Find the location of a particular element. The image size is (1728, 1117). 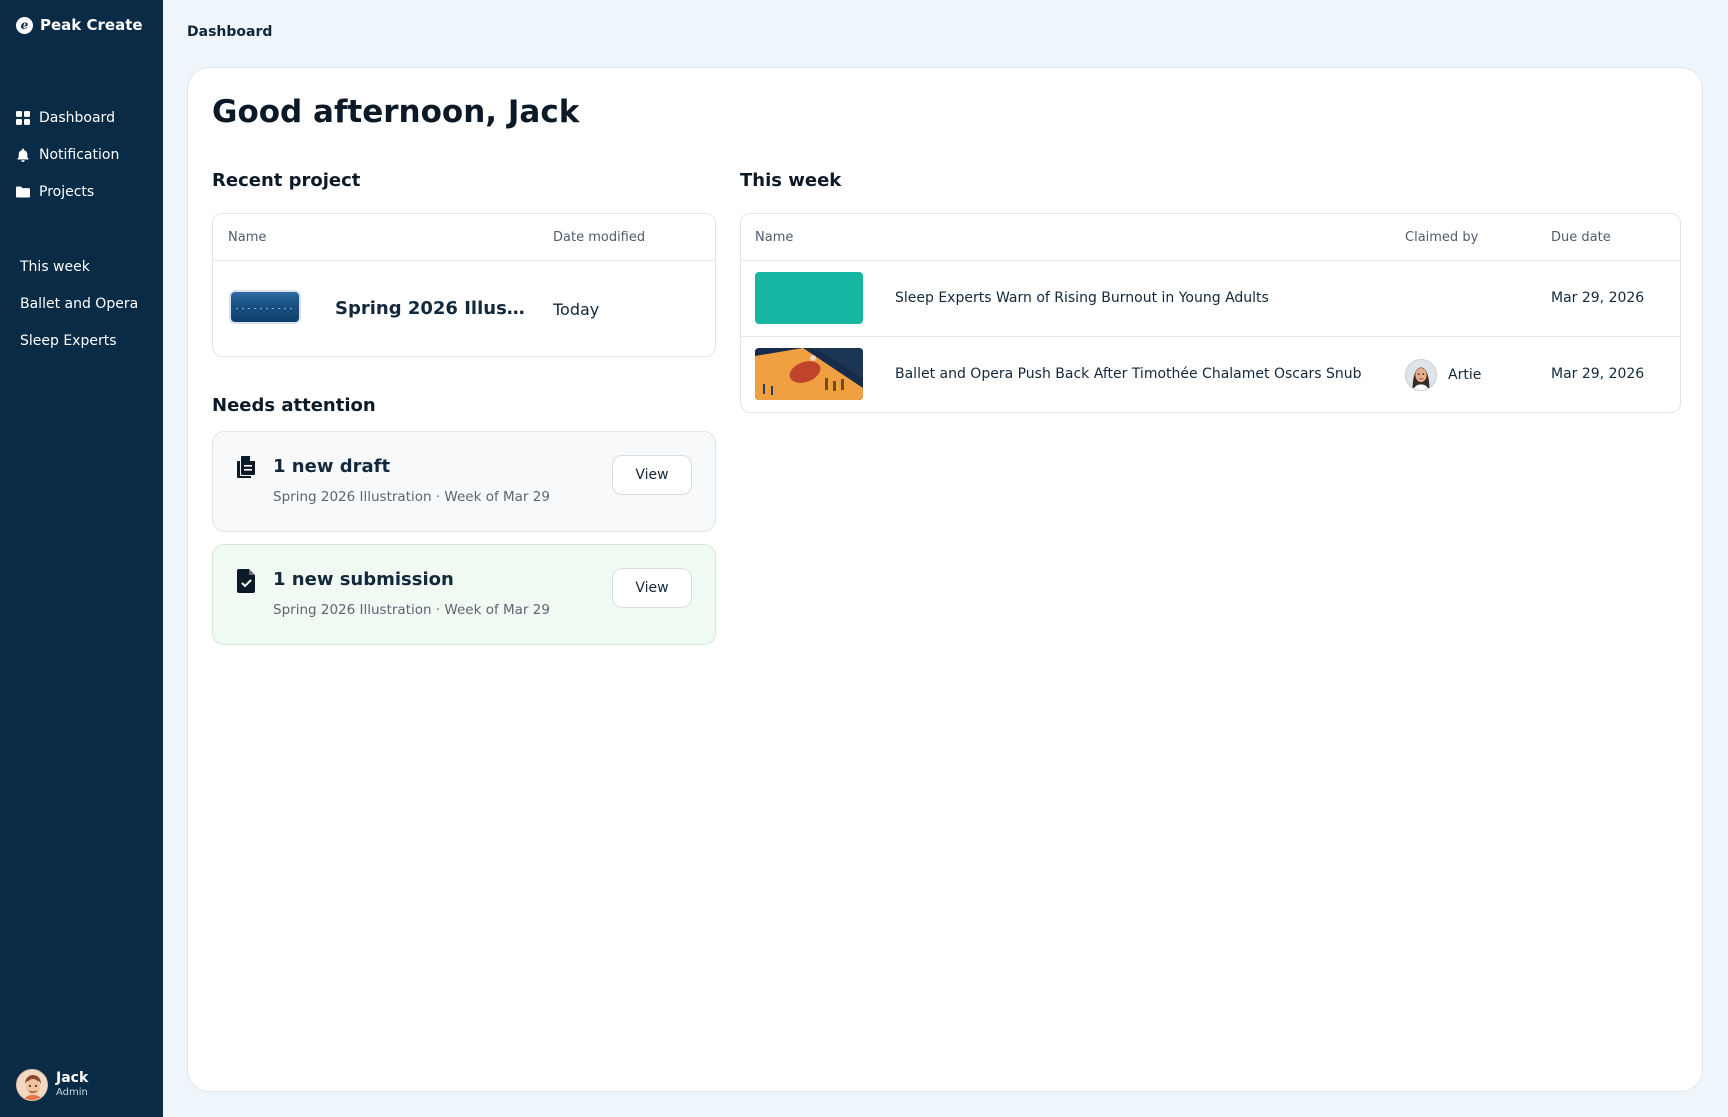

page-title: Good afternoon, Jack is located at coordinates (396, 112).